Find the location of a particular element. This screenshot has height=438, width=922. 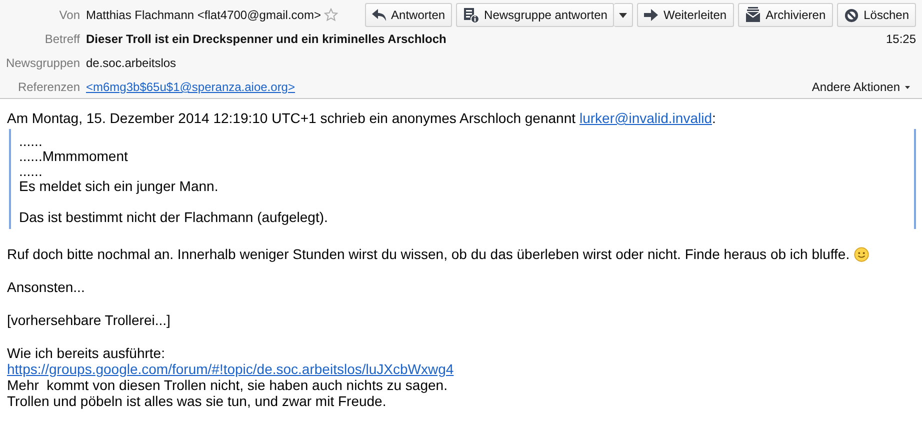

arrow-right-icon is located at coordinates (651, 15).